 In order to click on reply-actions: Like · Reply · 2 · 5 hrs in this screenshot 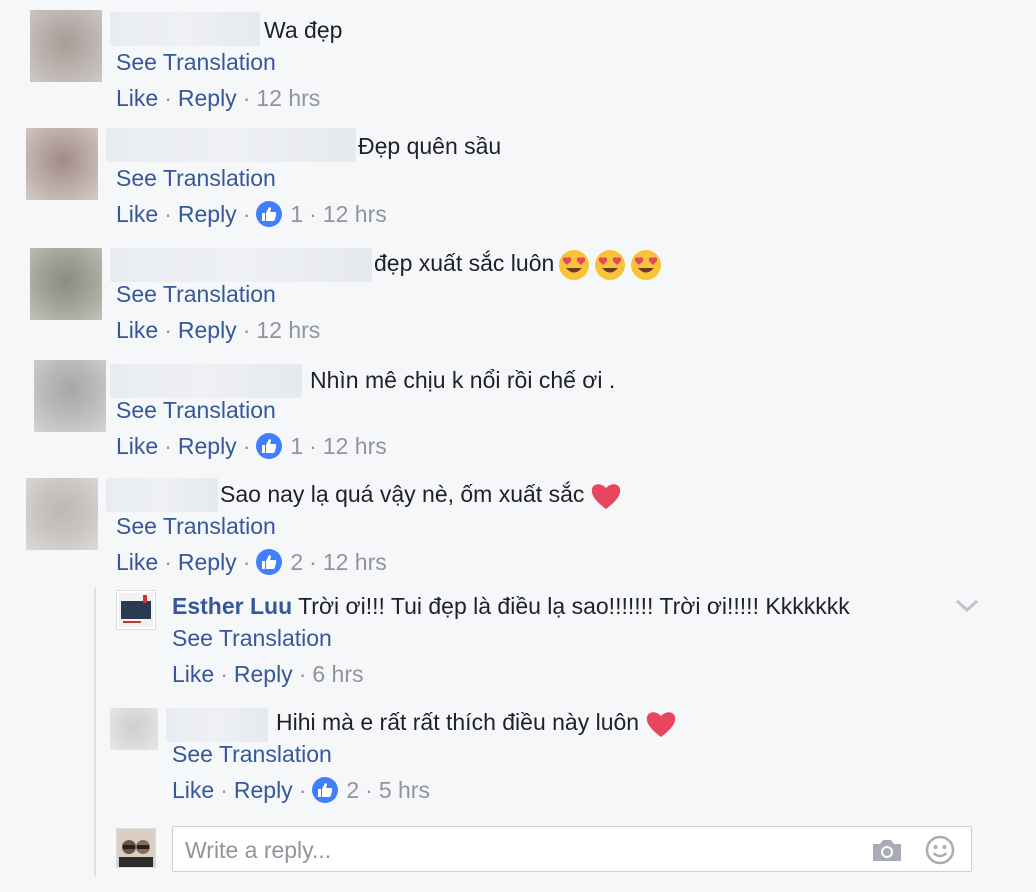, I will do `click(301, 790)`.